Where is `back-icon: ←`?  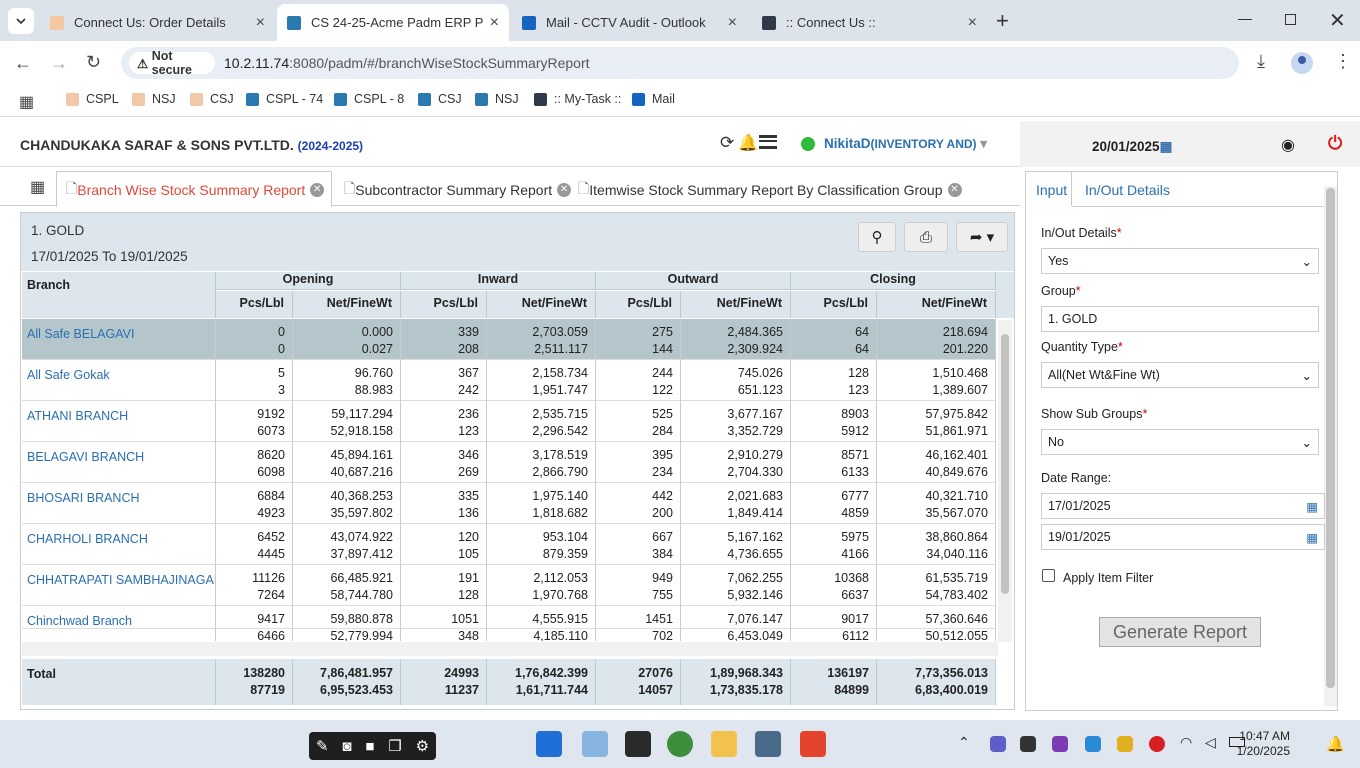
back-icon: ← is located at coordinates (23, 63).